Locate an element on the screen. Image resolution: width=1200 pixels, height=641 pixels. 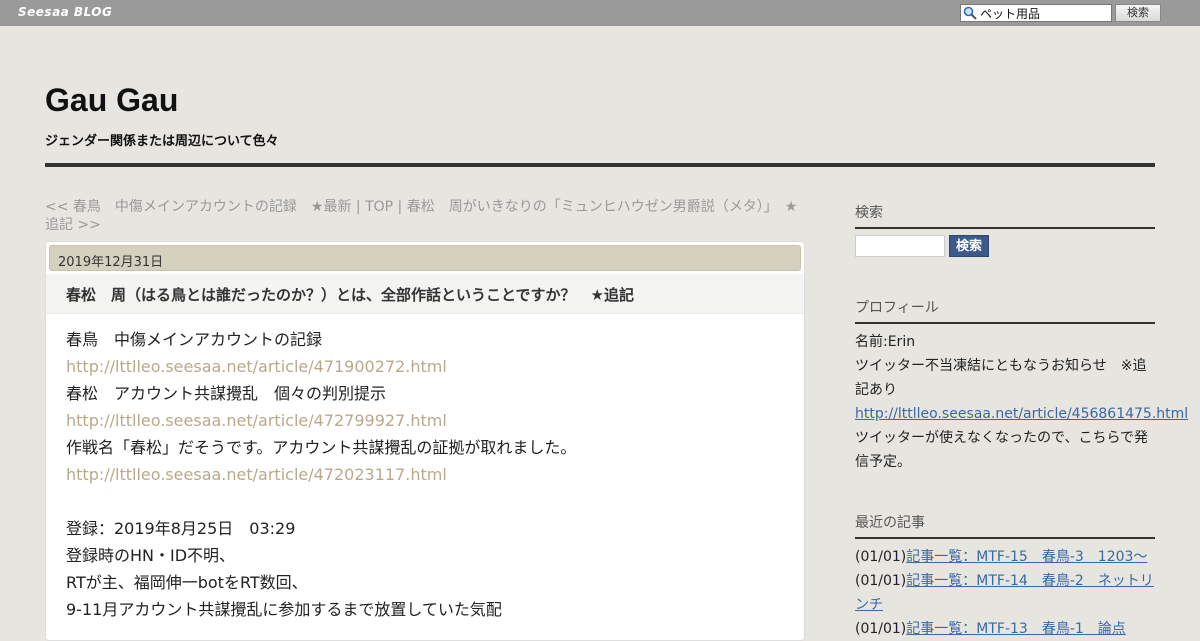
recent-article-item: (01/01)記事一覧：MTF-14 春鳥-2 ネットリンチ is located at coordinates (1005, 593).